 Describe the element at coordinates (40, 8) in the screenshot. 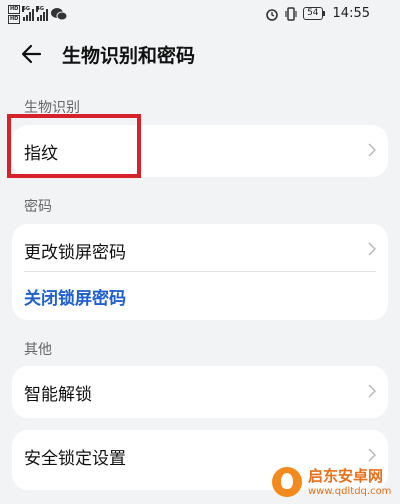

I see `network-gen-label: 4G` at that location.